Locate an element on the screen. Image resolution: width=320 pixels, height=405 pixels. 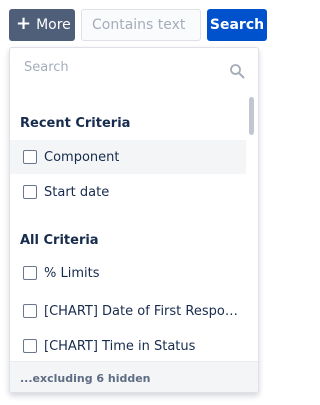
search-button: Search is located at coordinates (237, 25).